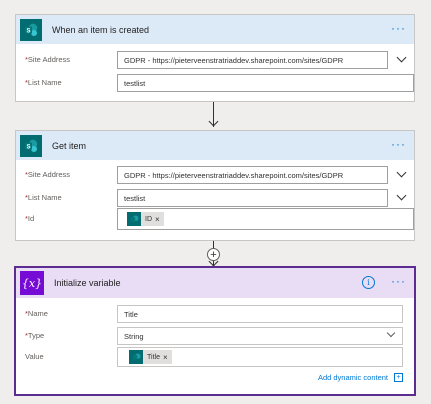 This screenshot has height=404, width=431. What do you see at coordinates (215, 145) in the screenshot?
I see `get-item-card-header: S Get item ···` at bounding box center [215, 145].